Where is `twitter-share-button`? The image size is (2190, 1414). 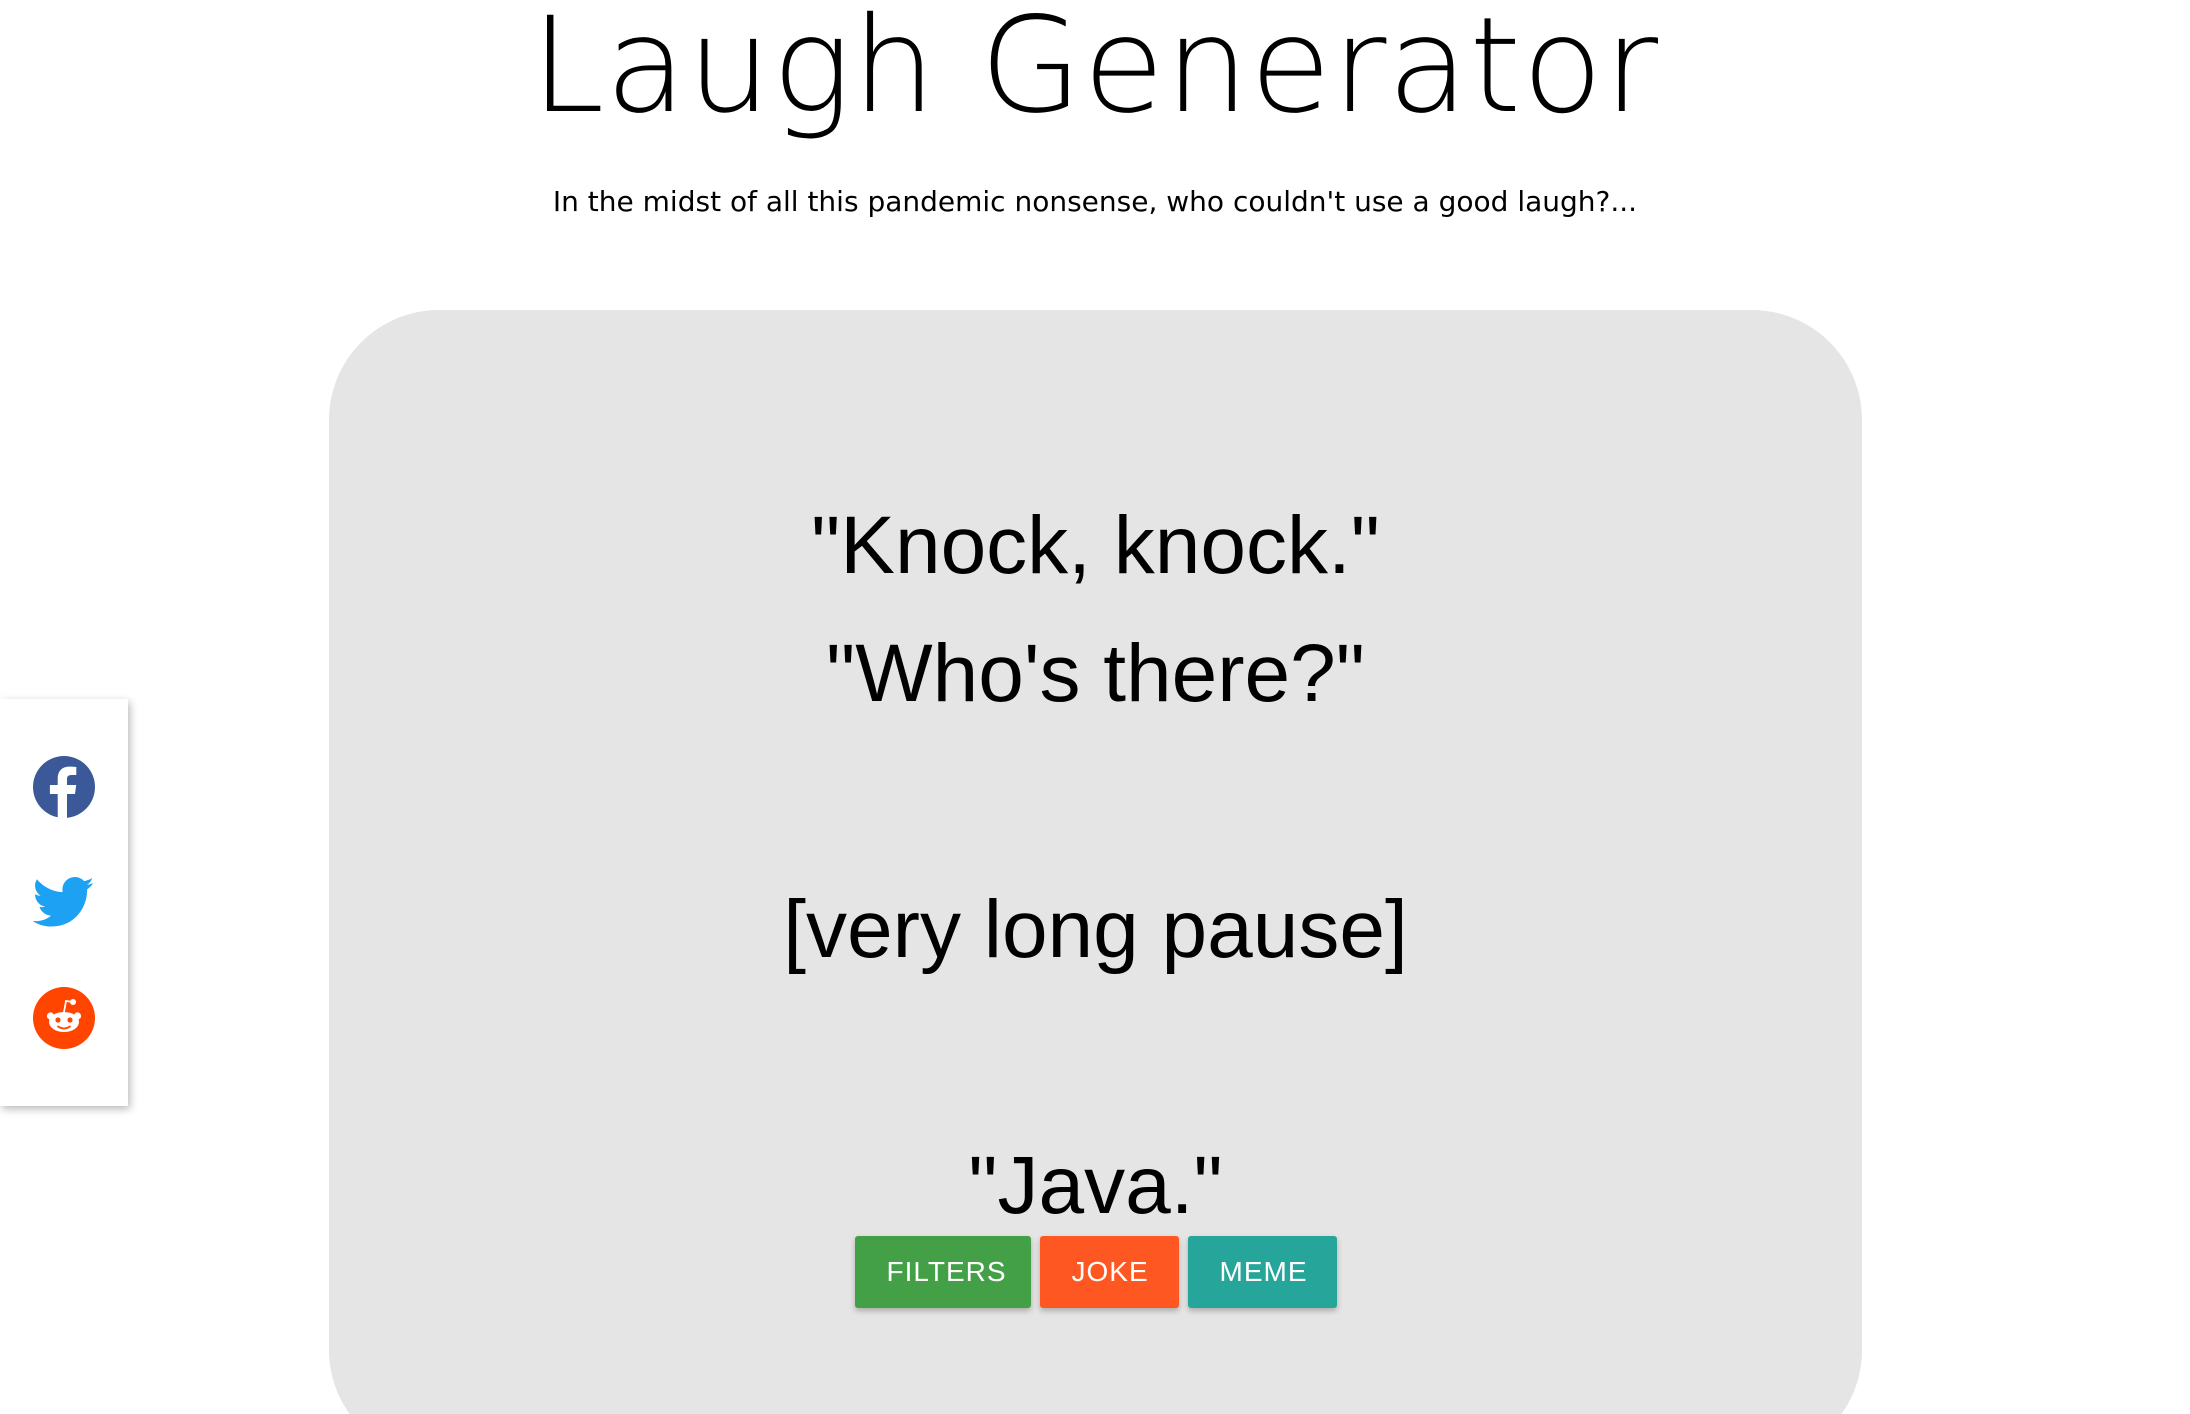 twitter-share-button is located at coordinates (64, 902).